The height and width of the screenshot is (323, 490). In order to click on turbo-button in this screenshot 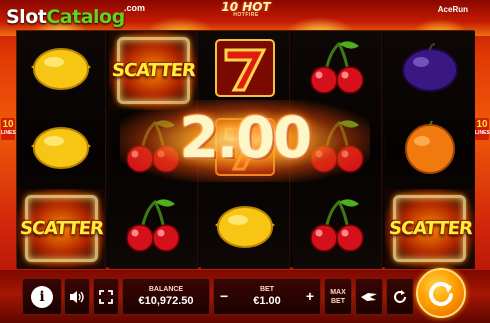, I will do `click(369, 296)`.